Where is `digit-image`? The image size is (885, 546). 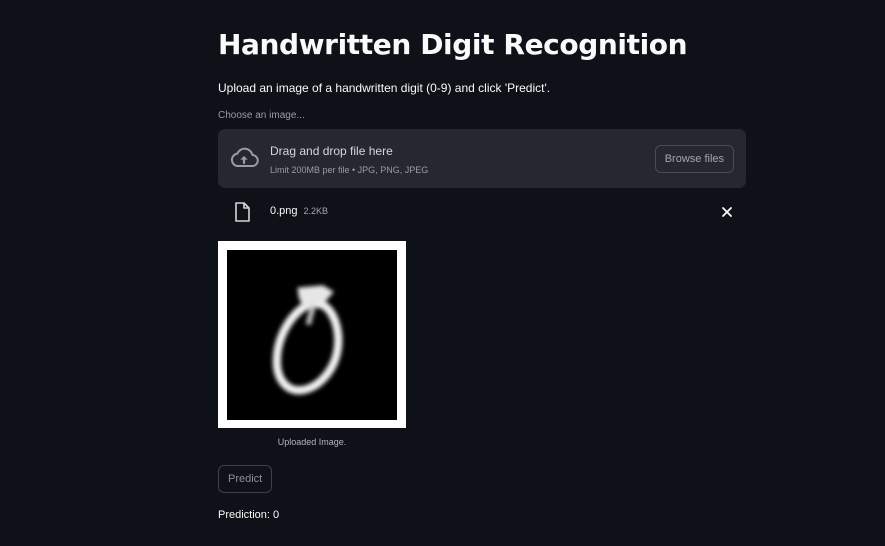
digit-image is located at coordinates (312, 335).